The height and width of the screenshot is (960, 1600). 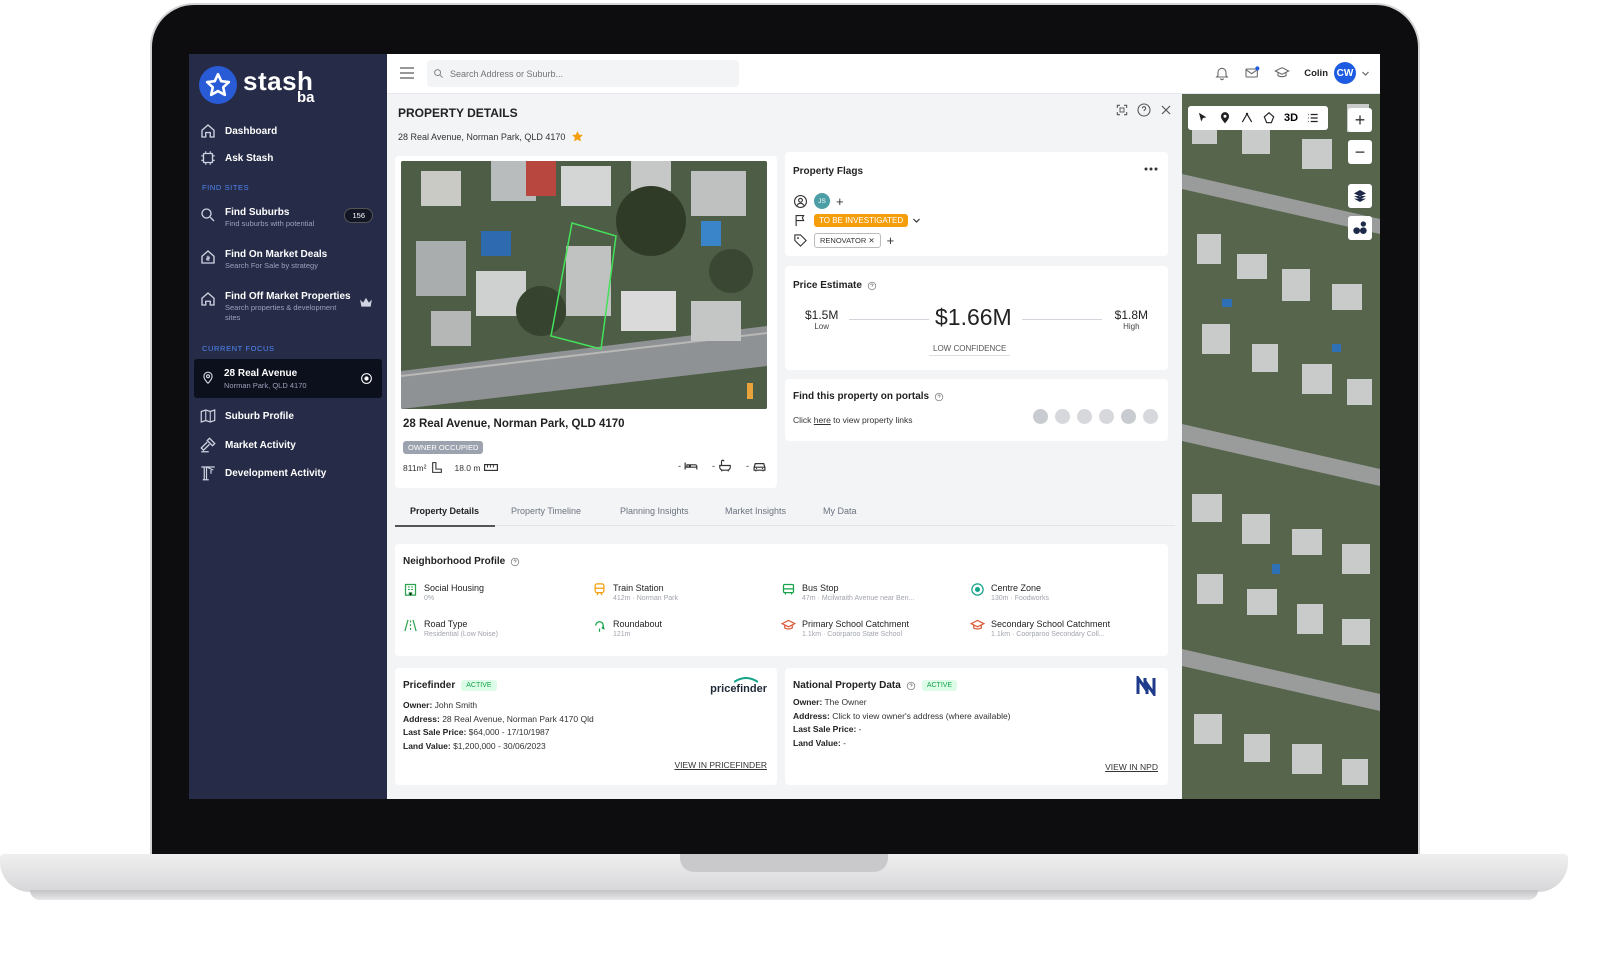 I want to click on flag-users-row: JS +, so click(x=818, y=201).